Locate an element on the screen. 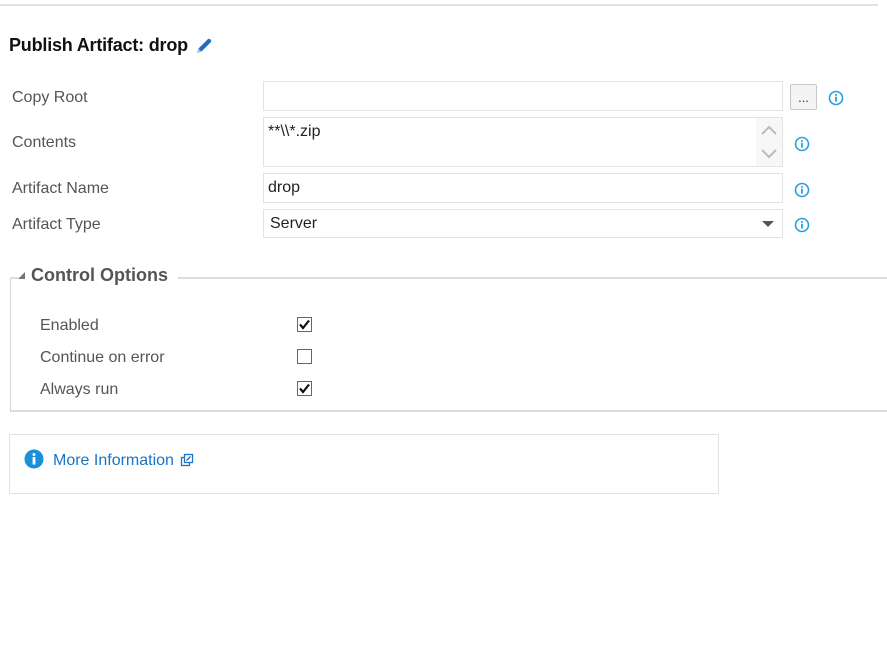 This screenshot has height=662, width=887. page-title-text: Publish Artifact: drop is located at coordinates (98, 45).